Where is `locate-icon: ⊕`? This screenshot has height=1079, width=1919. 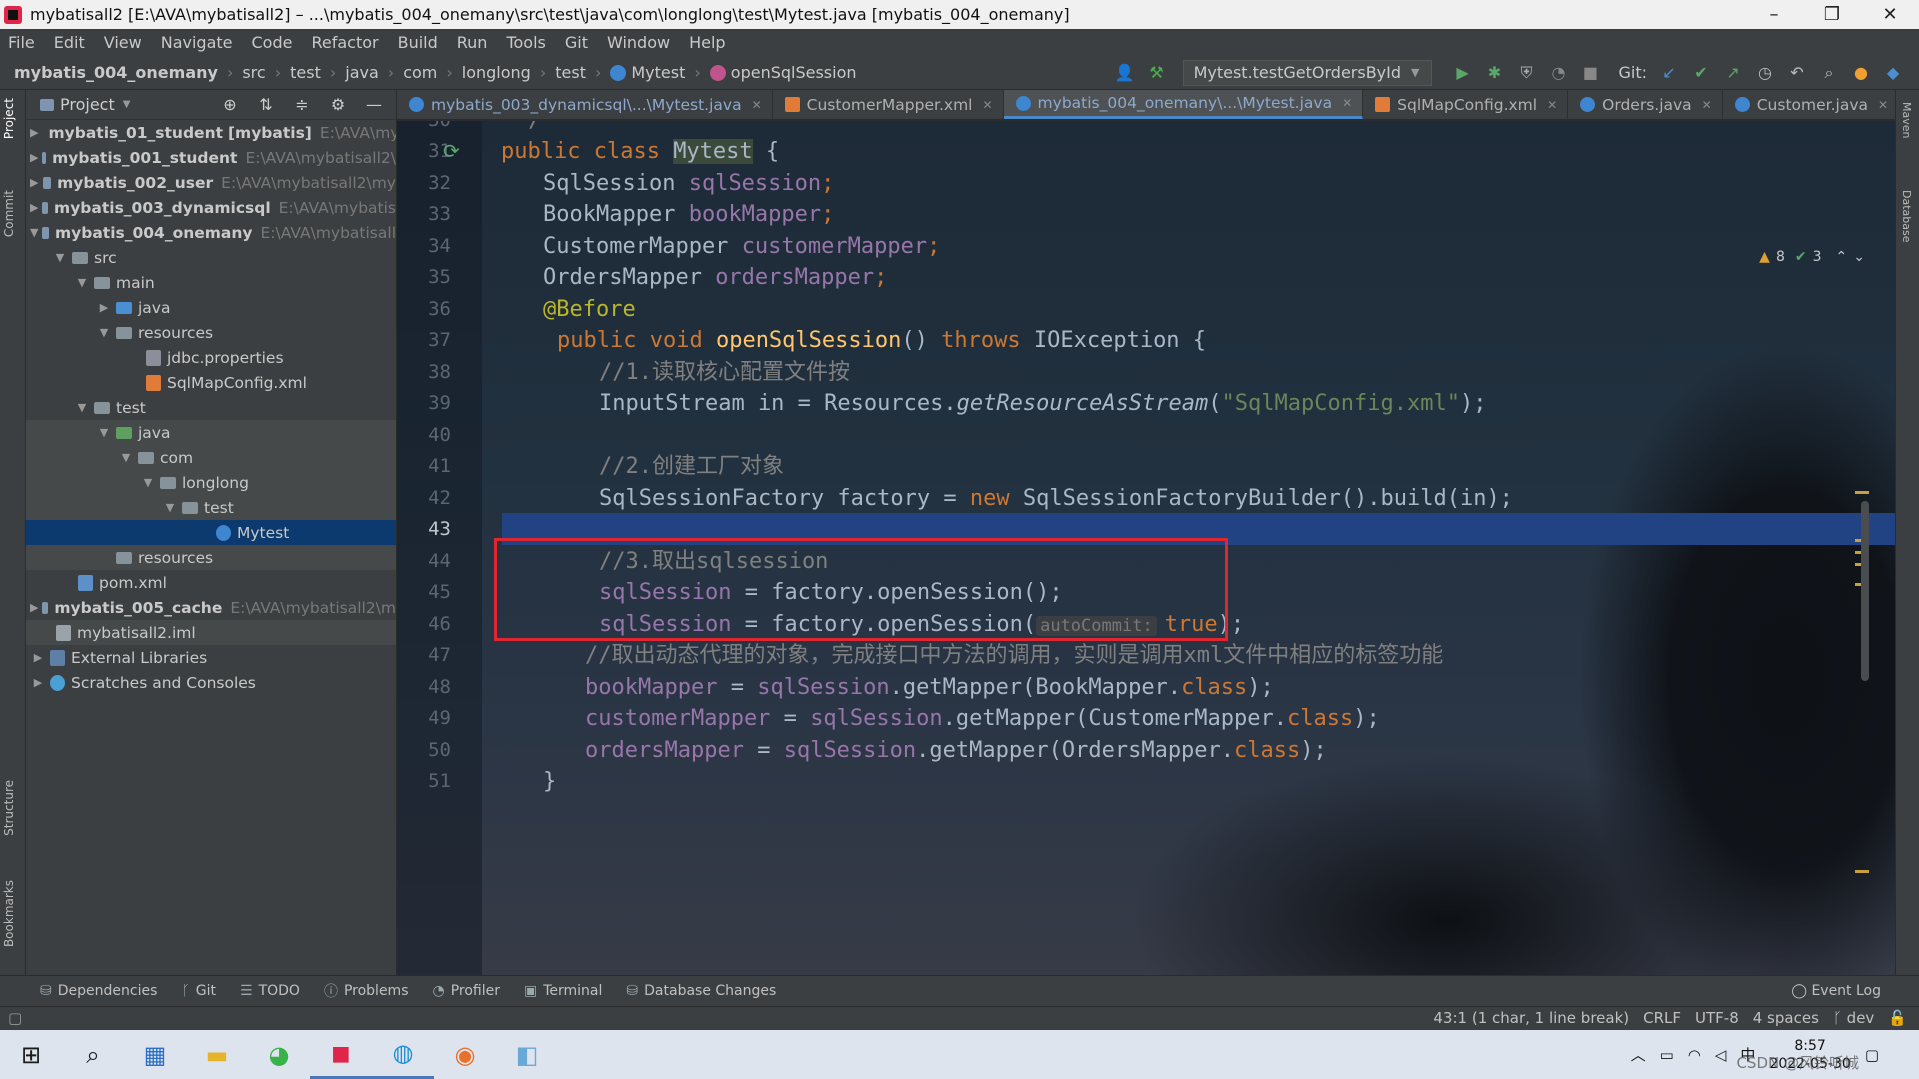
locate-icon: ⊕ is located at coordinates (230, 105).